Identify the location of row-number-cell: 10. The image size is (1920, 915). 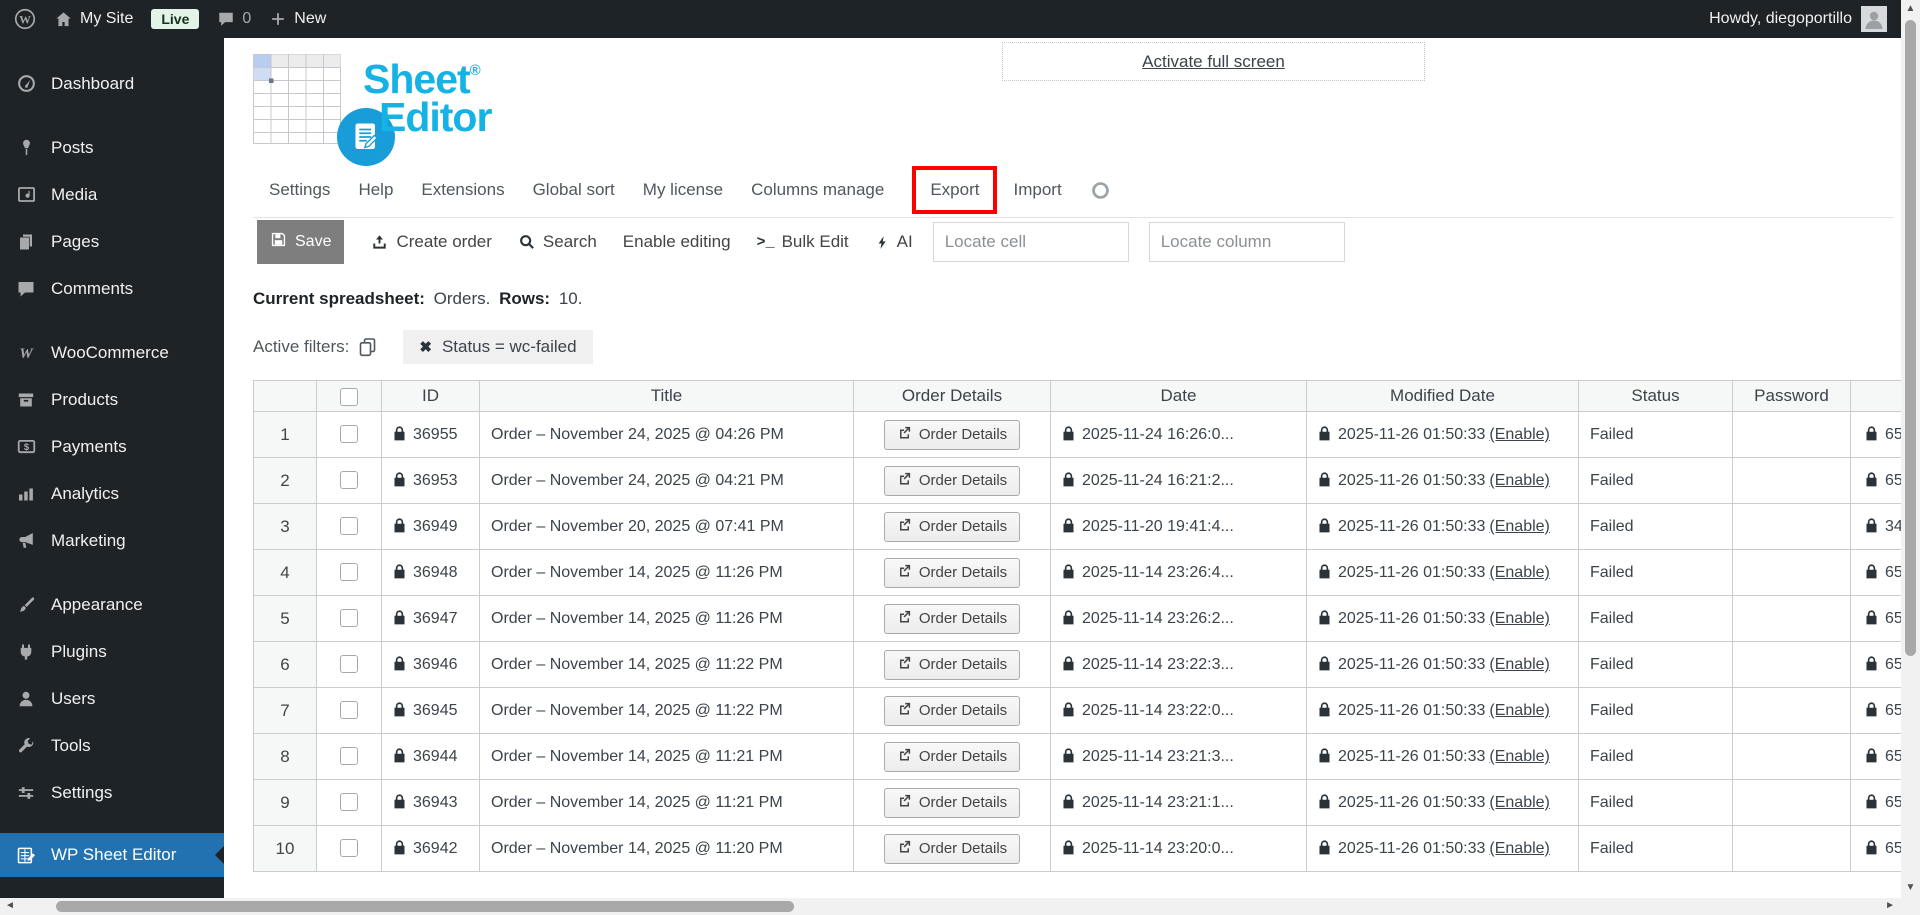
(285, 848).